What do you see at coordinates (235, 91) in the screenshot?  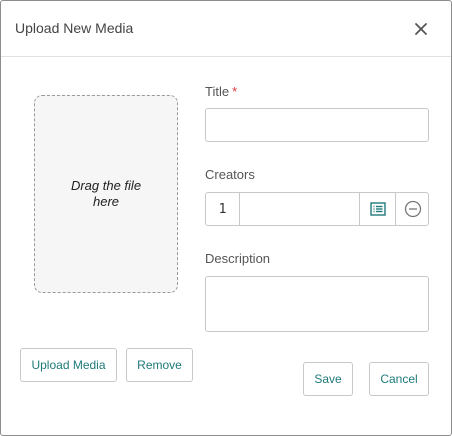 I see `required-marker: *` at bounding box center [235, 91].